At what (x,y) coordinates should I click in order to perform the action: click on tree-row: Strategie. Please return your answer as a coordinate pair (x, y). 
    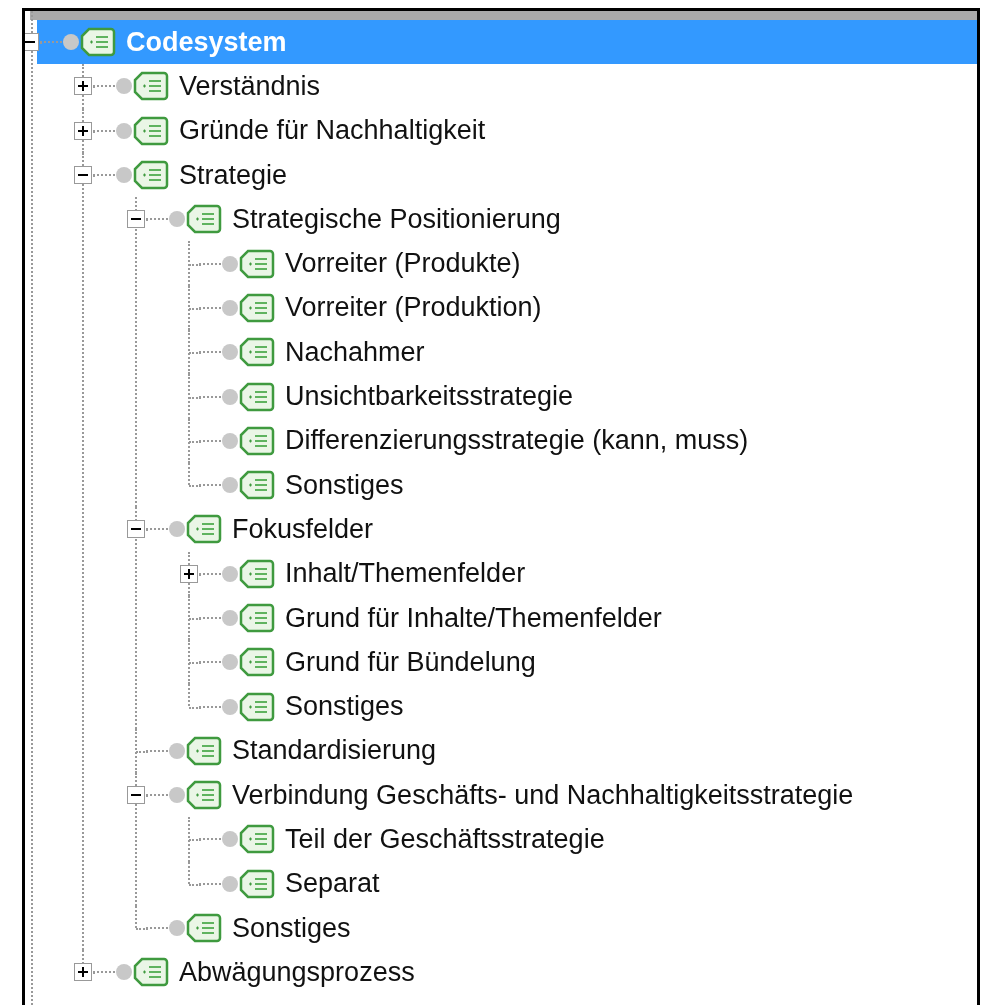
    Looking at the image, I should click on (501, 175).